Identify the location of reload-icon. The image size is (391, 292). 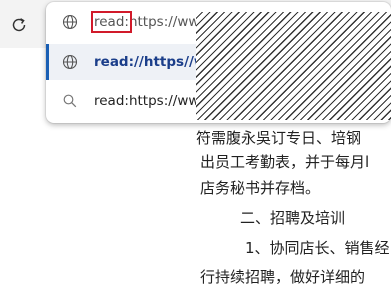
(19, 25).